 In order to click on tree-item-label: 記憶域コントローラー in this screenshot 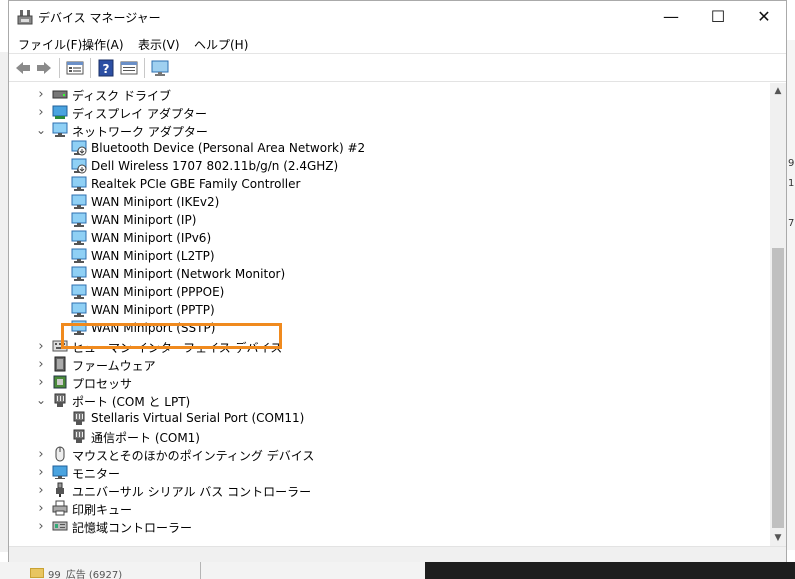, I will do `click(132, 528)`.